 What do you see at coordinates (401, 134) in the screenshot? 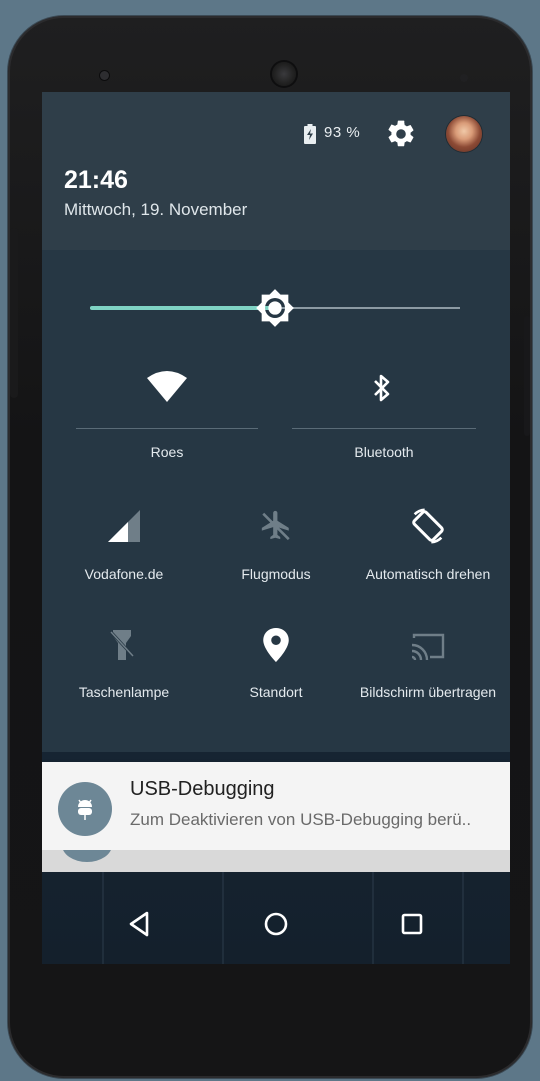
I see `gear-icon` at bounding box center [401, 134].